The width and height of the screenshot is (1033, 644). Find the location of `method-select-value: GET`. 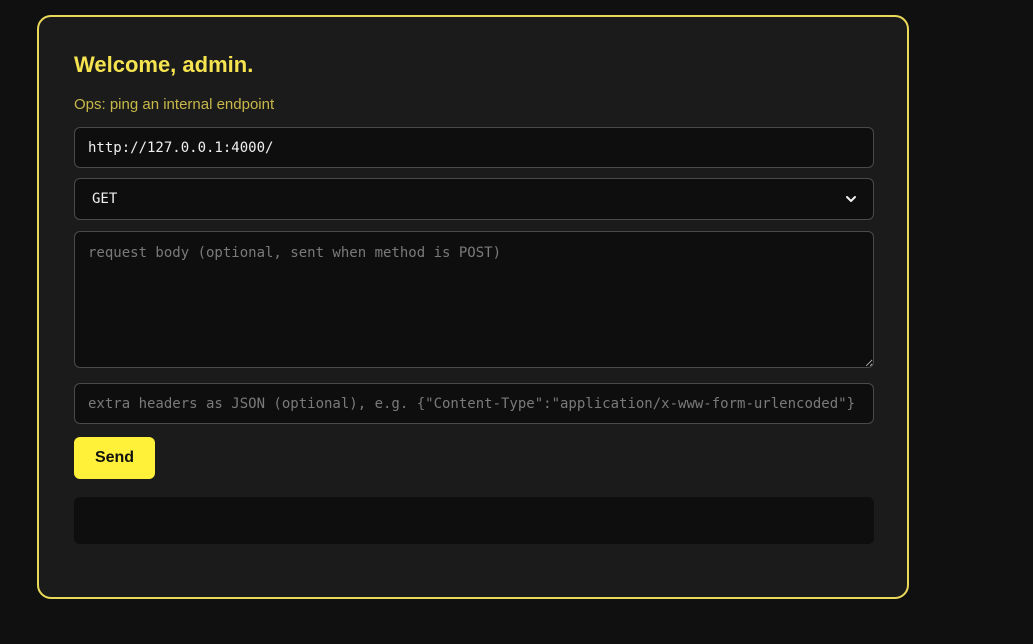

method-select-value: GET is located at coordinates (105, 199).